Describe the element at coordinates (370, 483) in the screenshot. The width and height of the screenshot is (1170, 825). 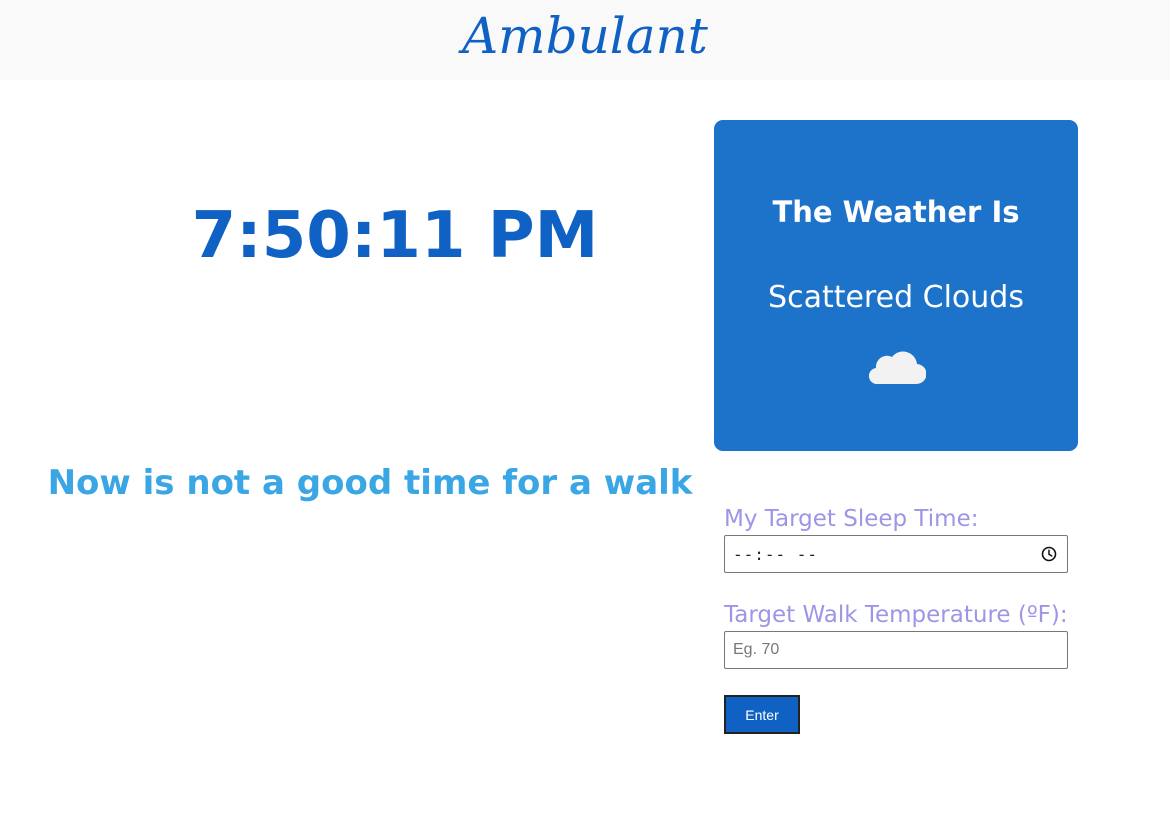
I see `walk-status-message: Now is not a good time for a walk` at that location.